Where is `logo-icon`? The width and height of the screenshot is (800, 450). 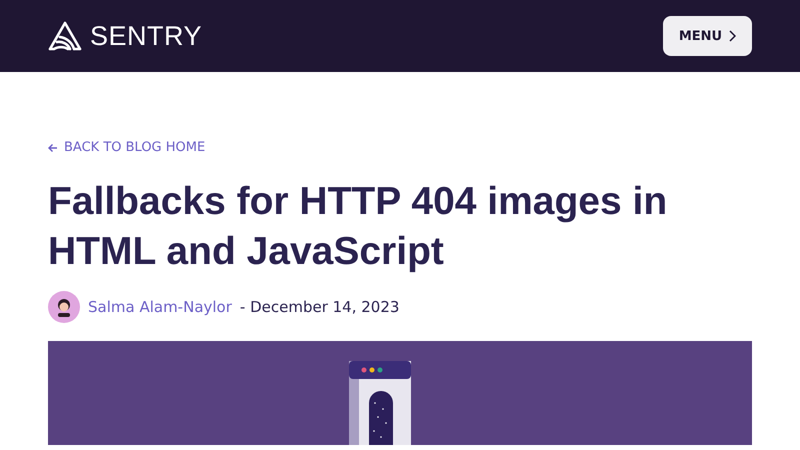
logo-icon is located at coordinates (65, 36).